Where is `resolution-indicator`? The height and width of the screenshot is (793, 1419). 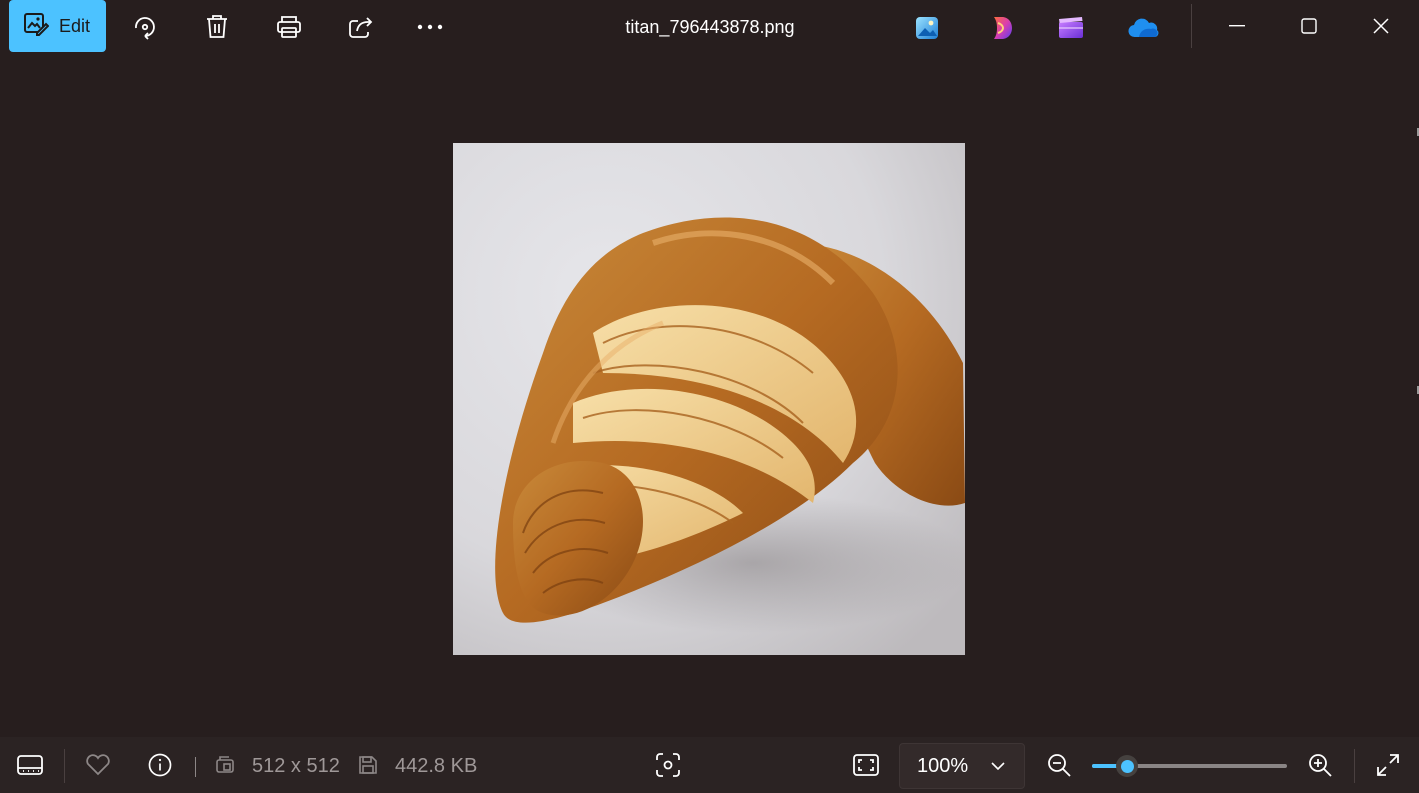
resolution-indicator is located at coordinates (226, 765).